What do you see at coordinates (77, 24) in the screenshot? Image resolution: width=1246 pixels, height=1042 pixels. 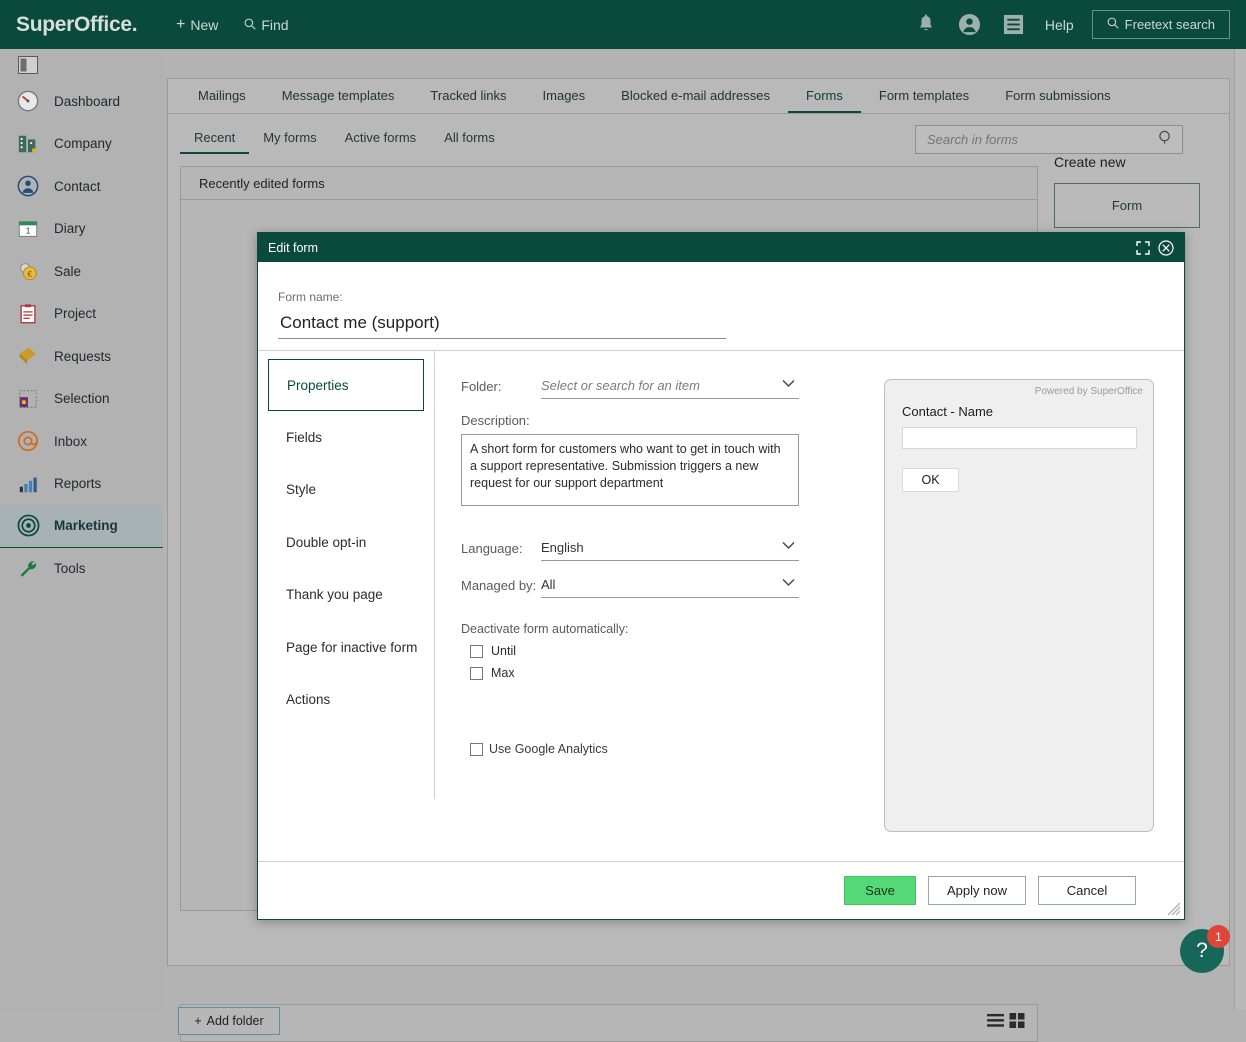 I see `app-logo: SuperOffice.` at bounding box center [77, 24].